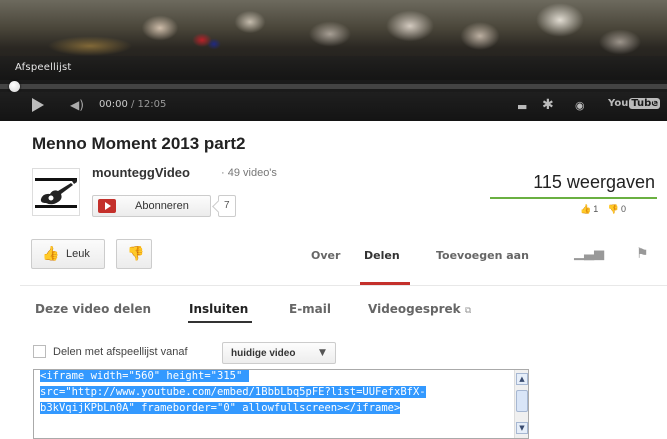 This screenshot has width=667, height=439. What do you see at coordinates (218, 309) in the screenshot?
I see `subtab-embed: Insluiten` at bounding box center [218, 309].